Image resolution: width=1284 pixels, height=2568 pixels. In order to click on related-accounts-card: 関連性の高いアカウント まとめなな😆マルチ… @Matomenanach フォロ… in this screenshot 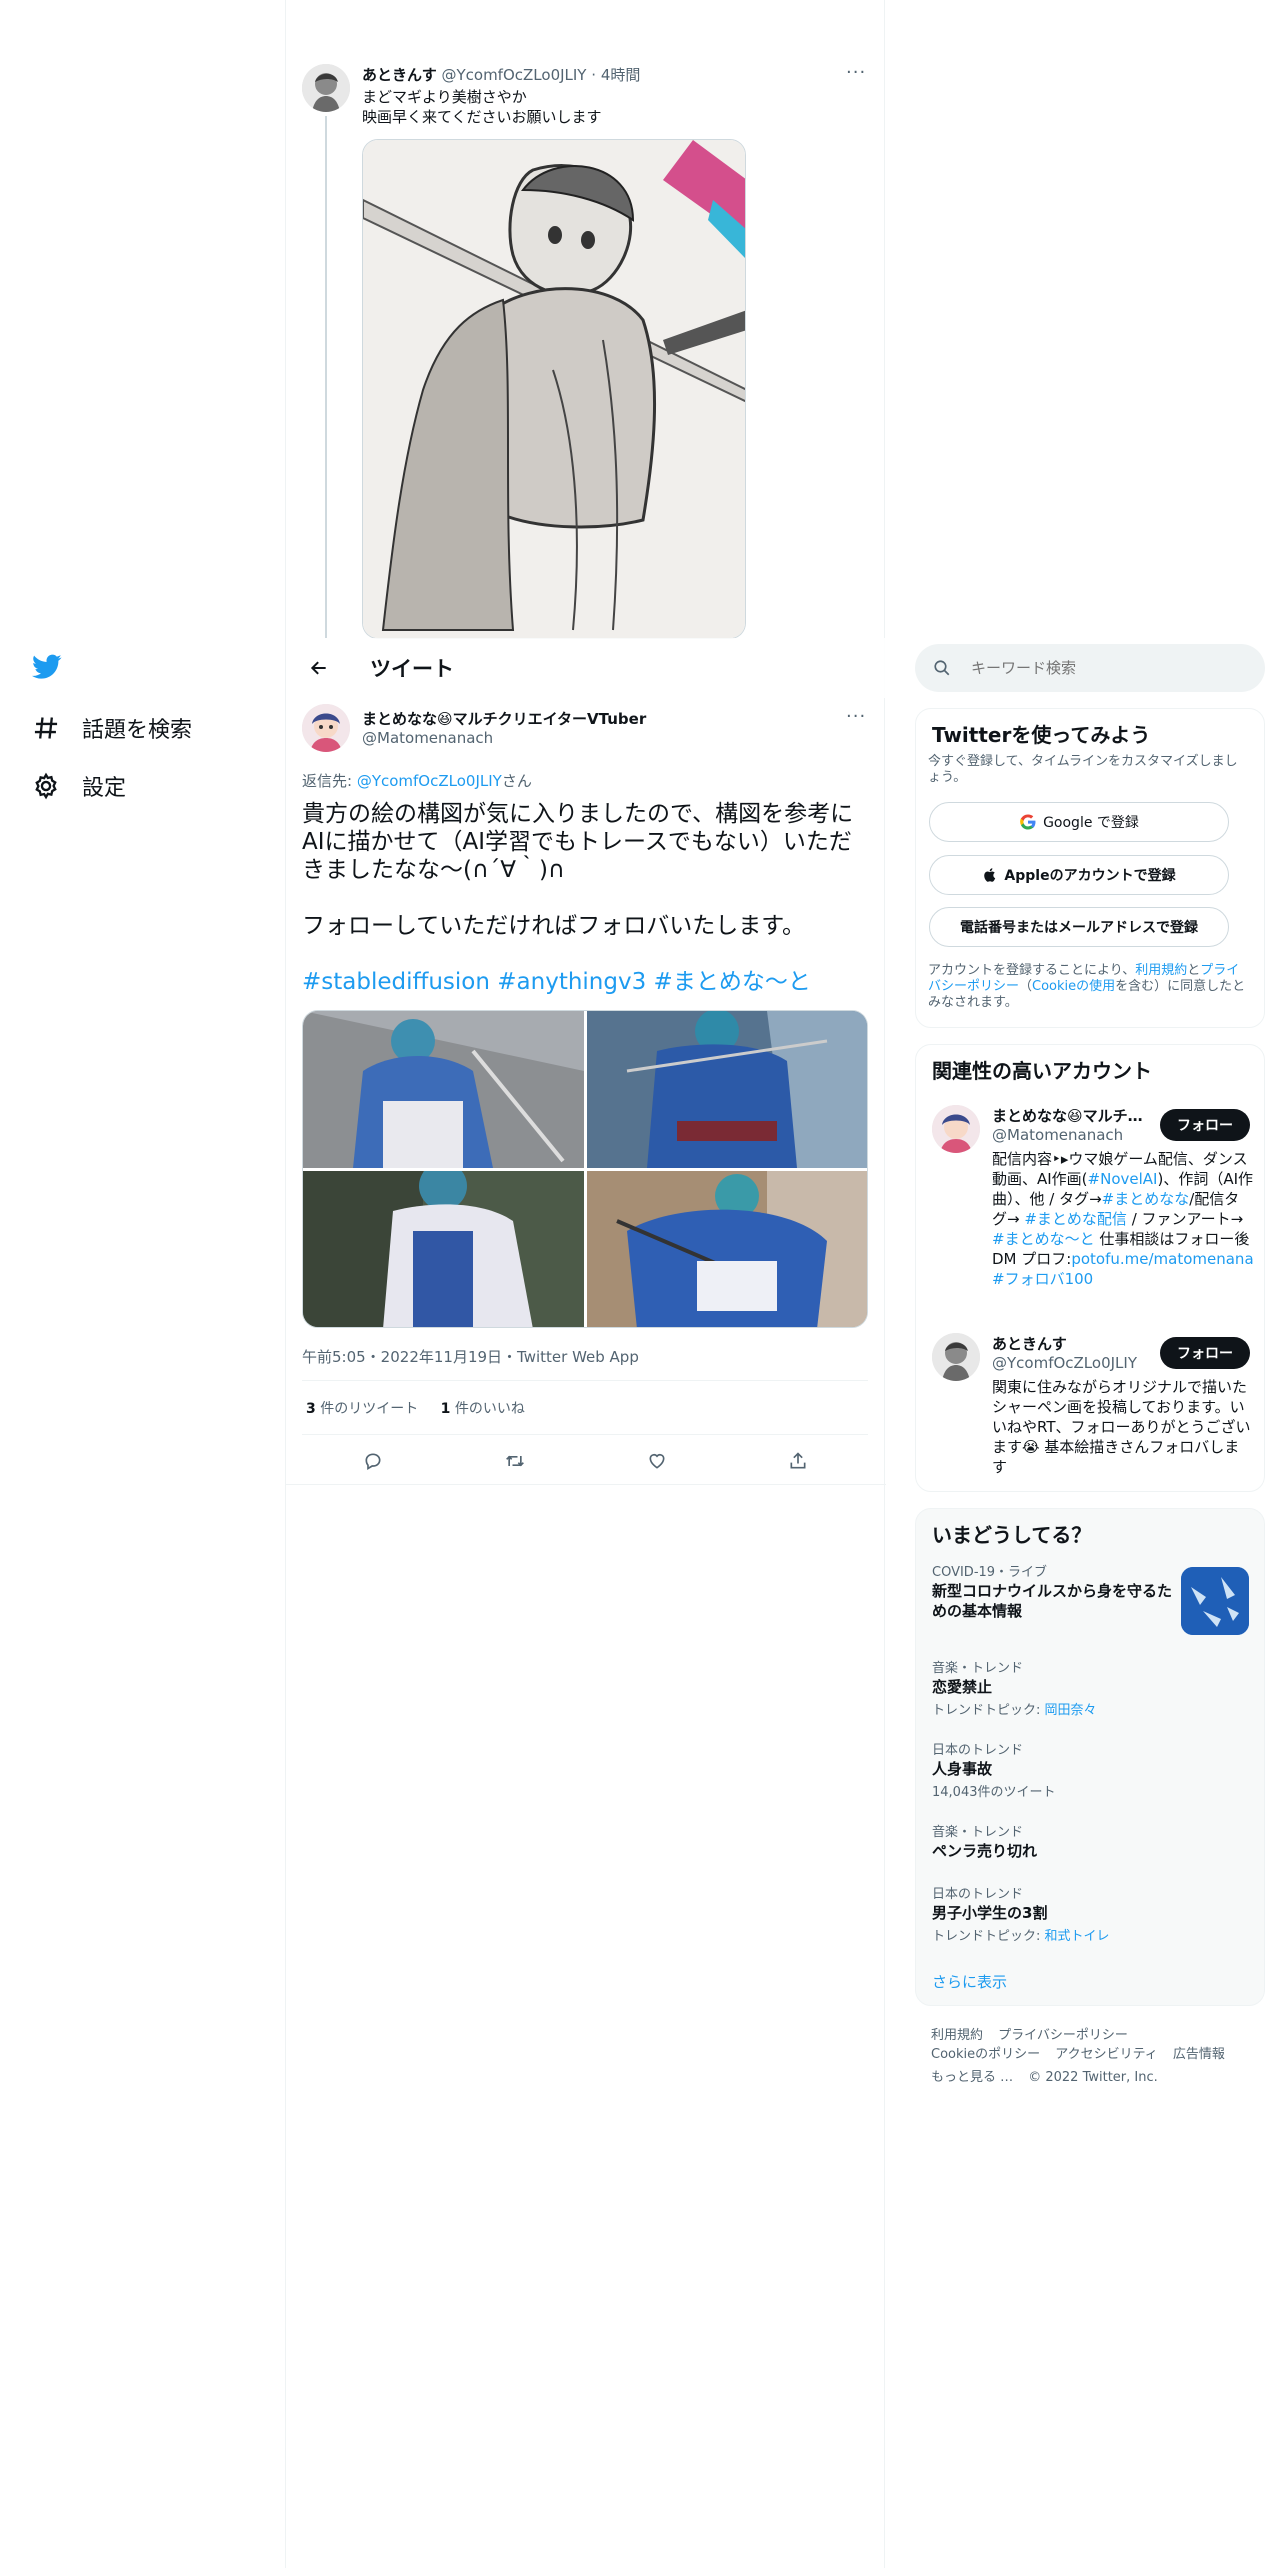, I will do `click(1090, 1268)`.